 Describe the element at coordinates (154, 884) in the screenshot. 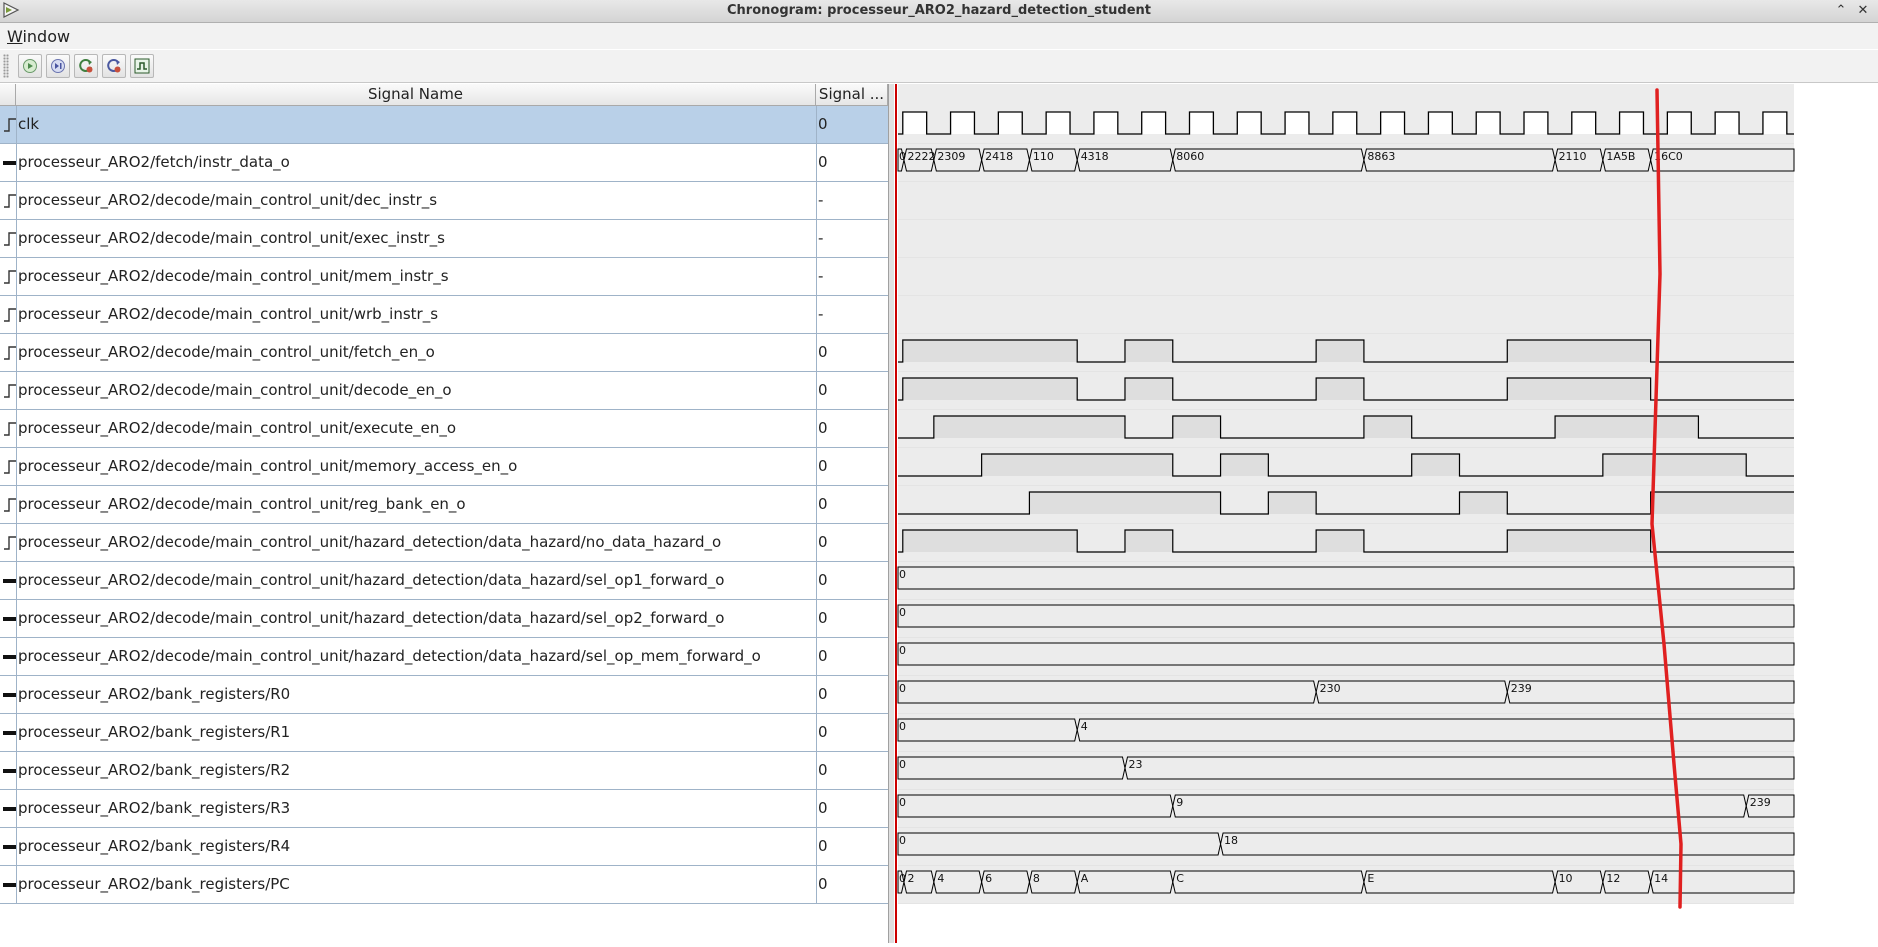

I see `signal-name: processeur_ARO2/bank_registers/PC` at that location.